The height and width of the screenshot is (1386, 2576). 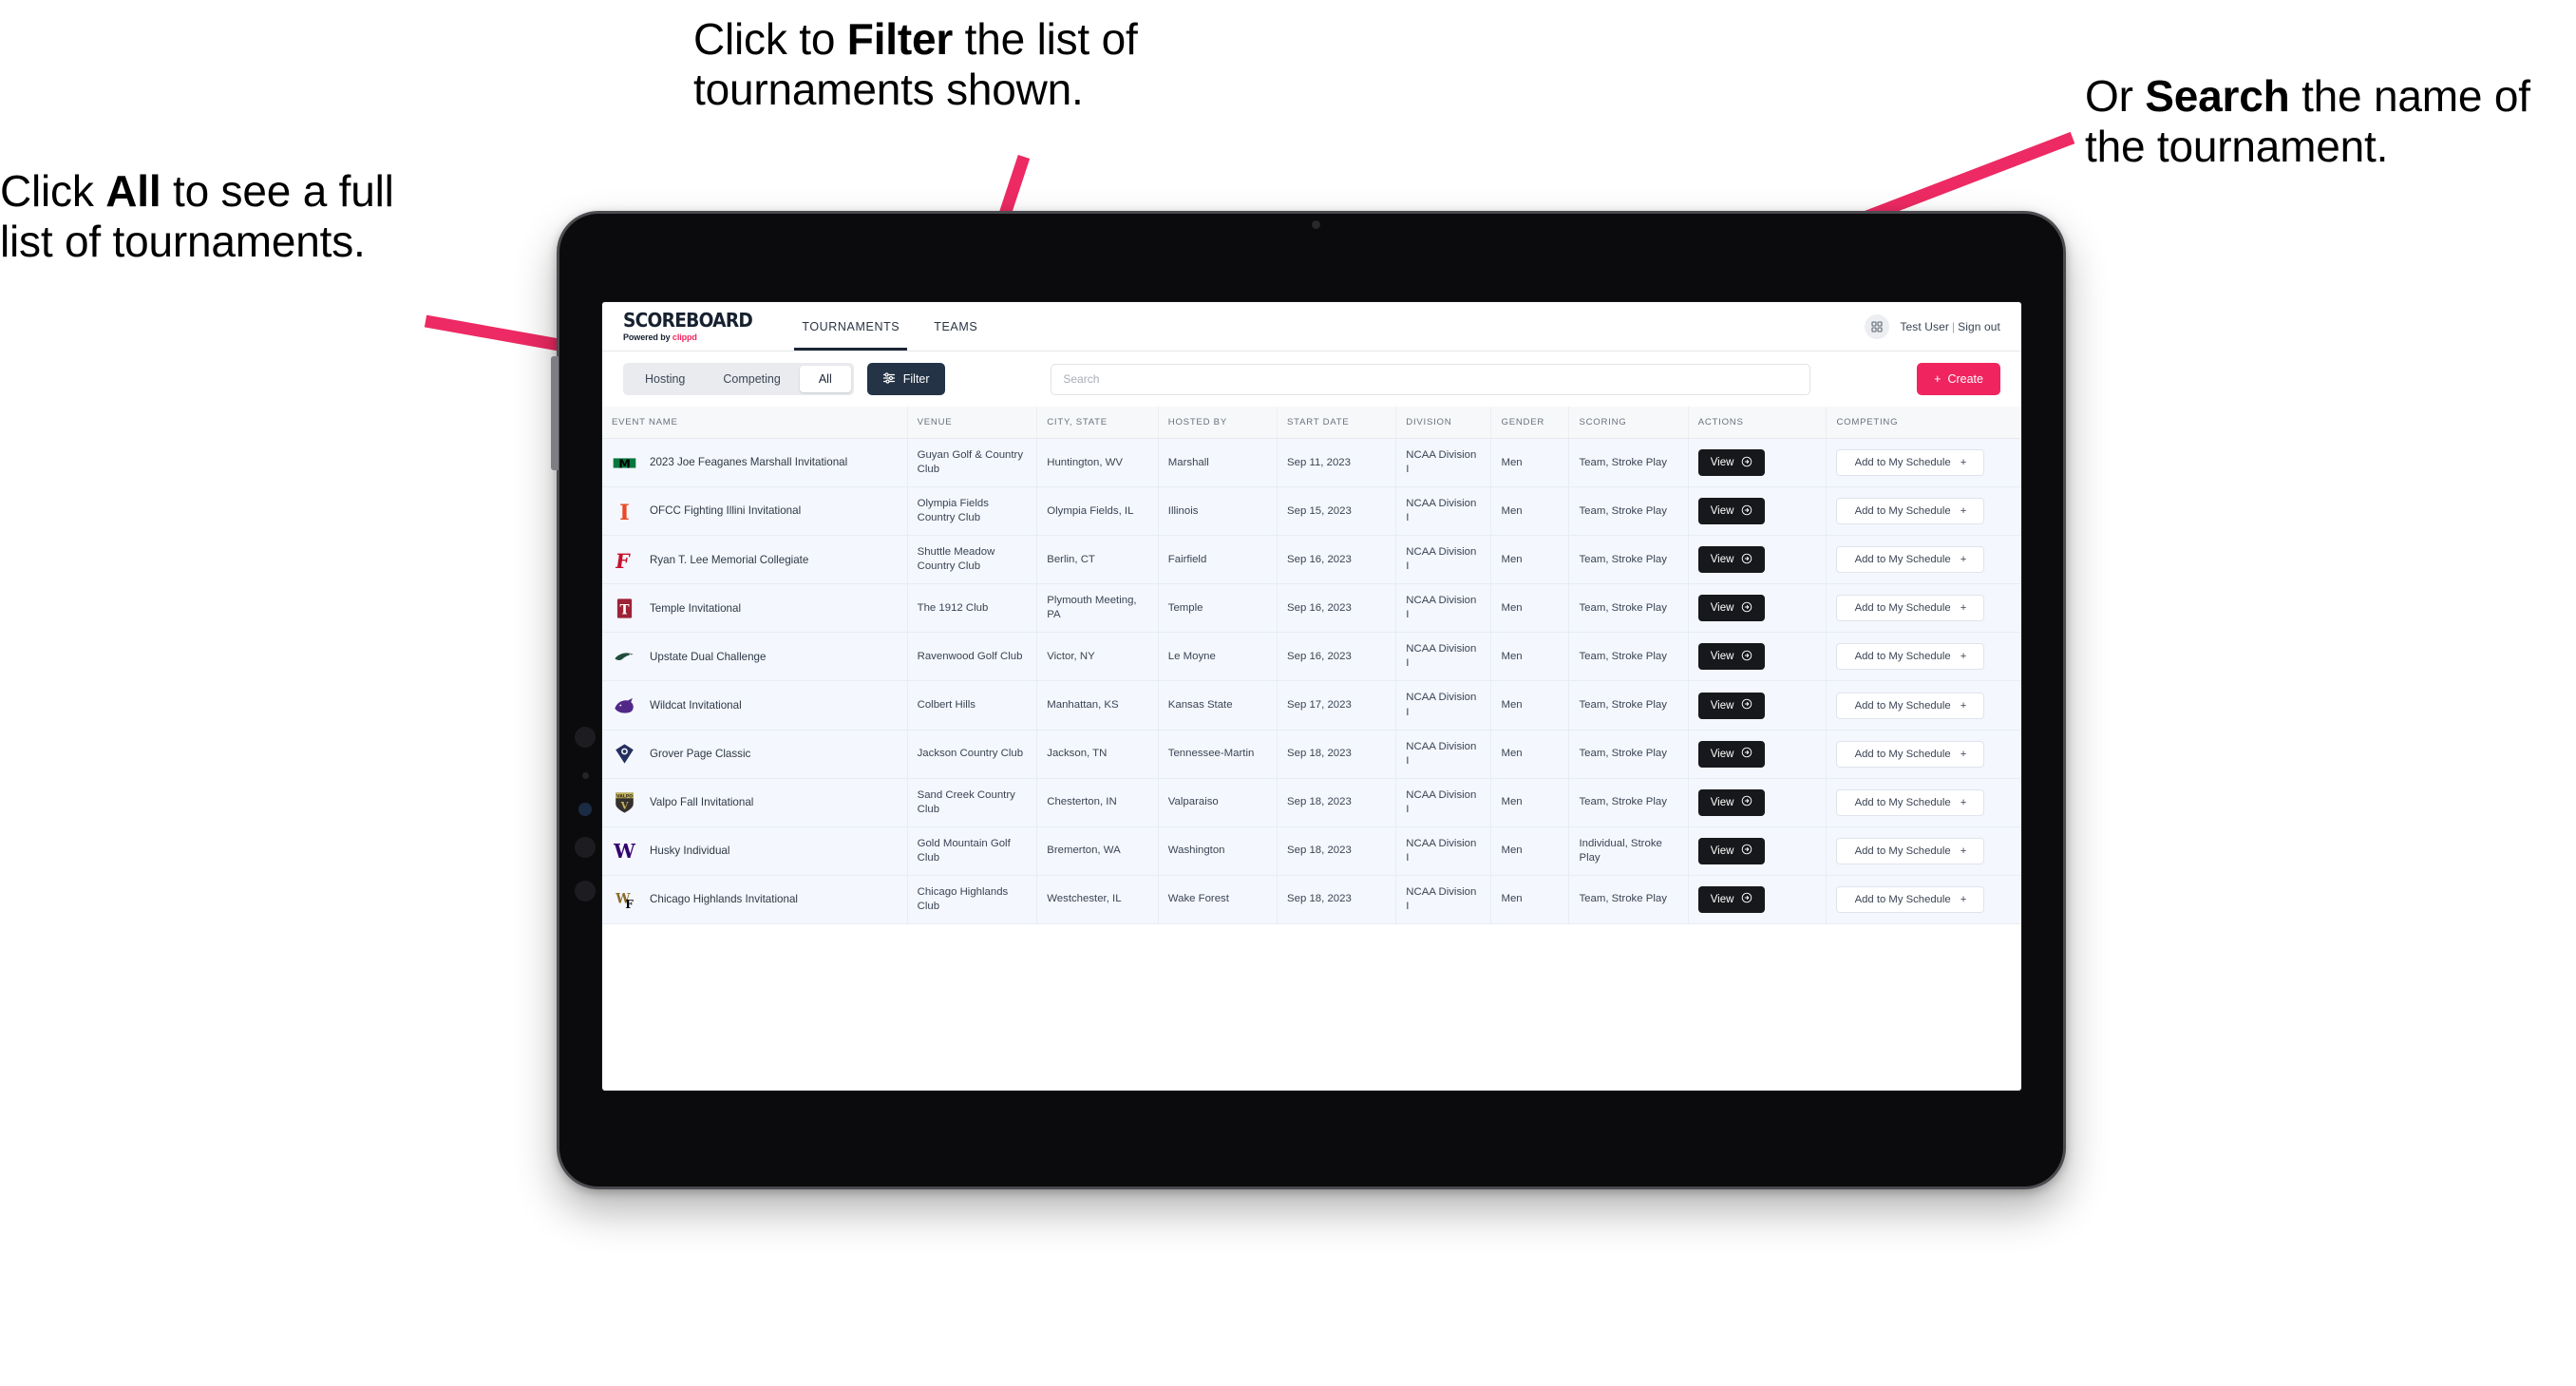 I want to click on grid-avatar-icon, so click(x=1877, y=326).